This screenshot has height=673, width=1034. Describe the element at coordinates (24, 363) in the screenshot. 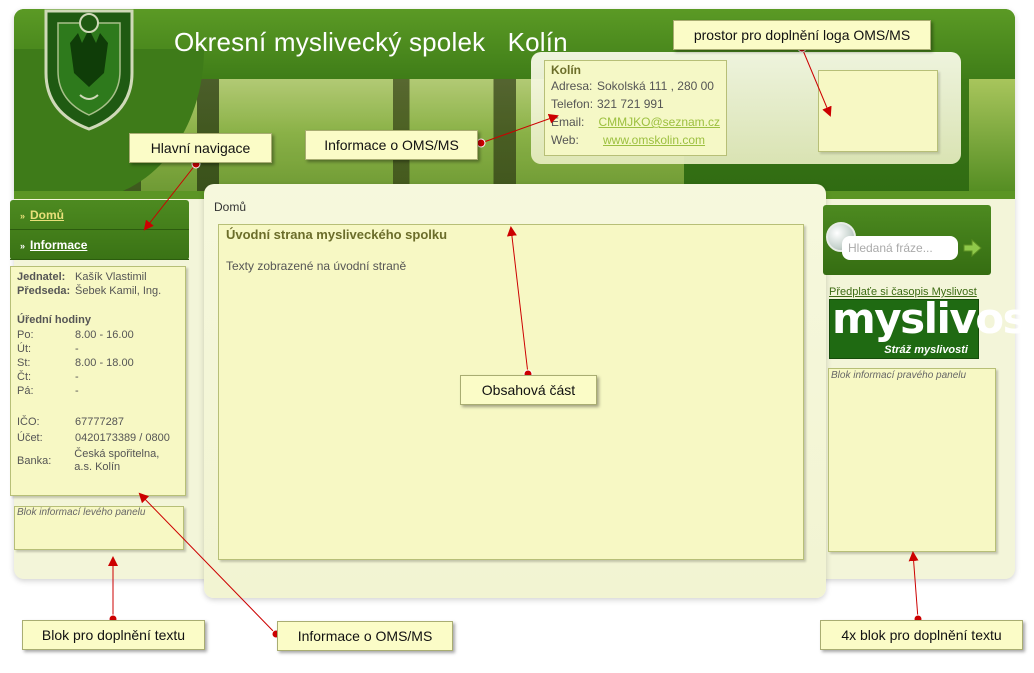

I see `hours-day: St:` at that location.